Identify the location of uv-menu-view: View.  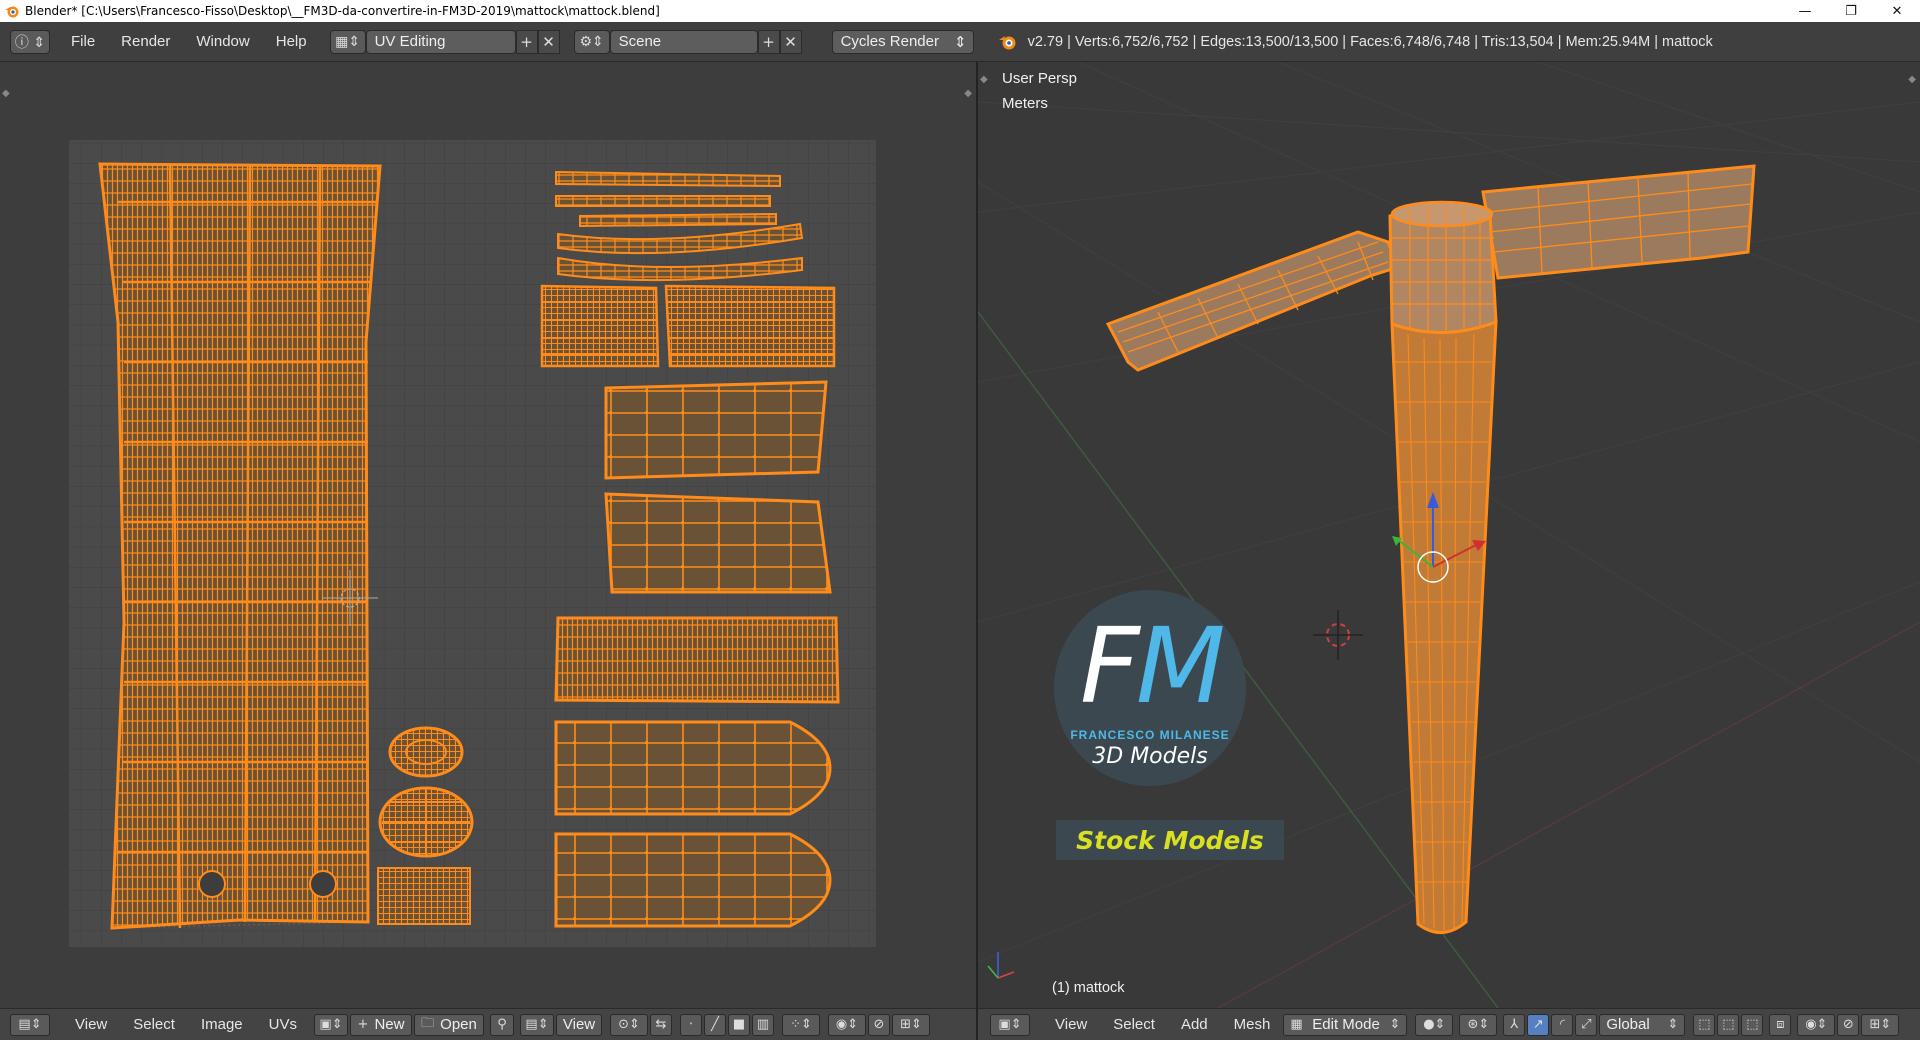
(91, 1024).